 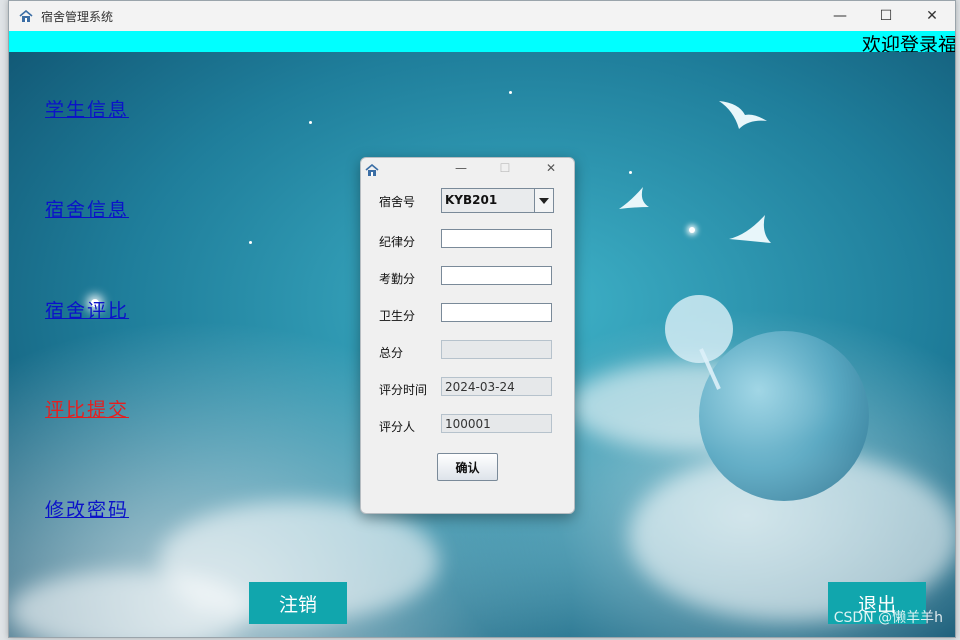 What do you see at coordinates (840, 16) in the screenshot?
I see `minimize-button: —` at bounding box center [840, 16].